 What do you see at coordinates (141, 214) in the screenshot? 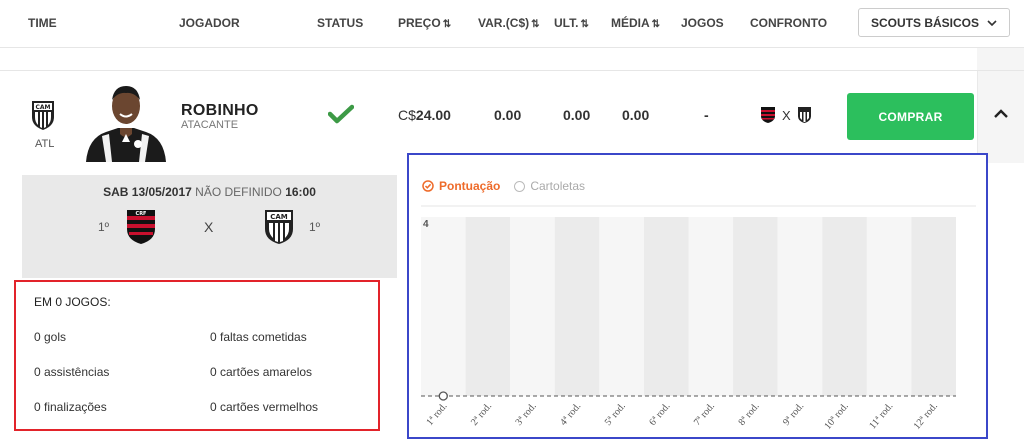
I see `svg-text: CRF` at bounding box center [141, 214].